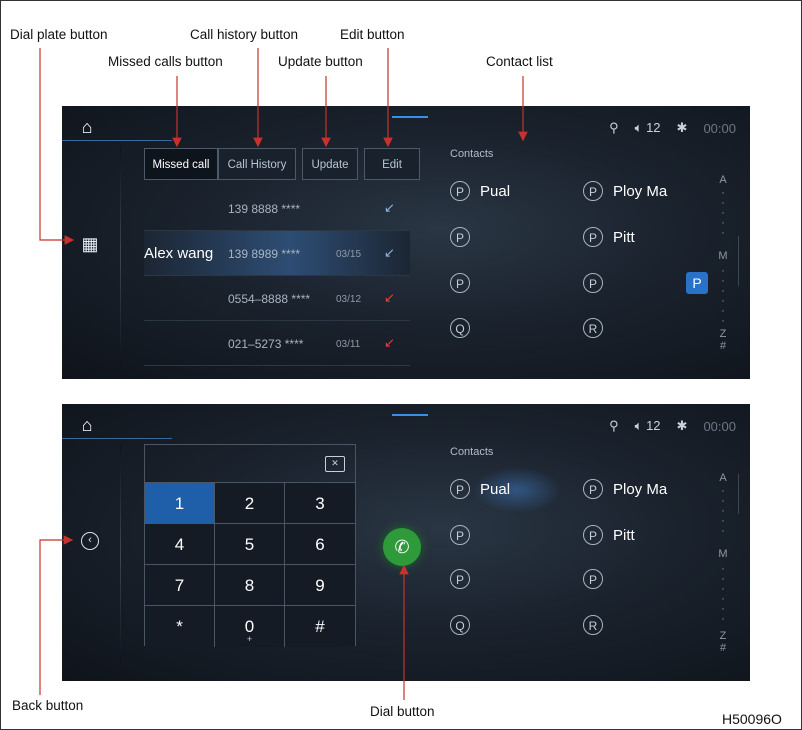 The image size is (802, 730). Describe the element at coordinates (250, 464) in the screenshot. I see `dial-display: ✕` at that location.